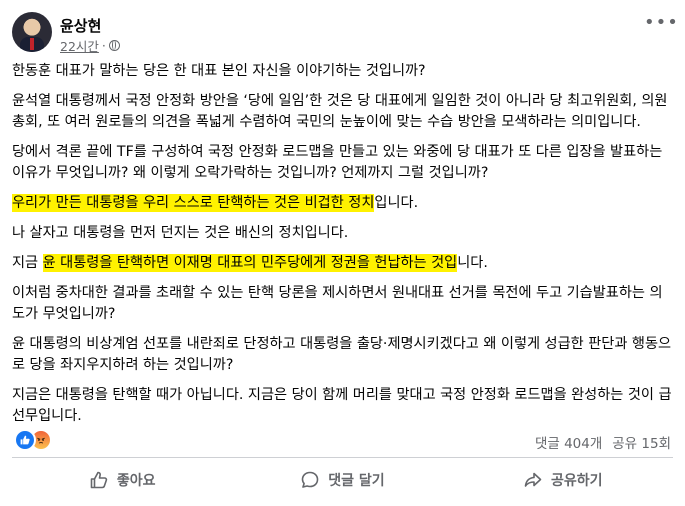 Image resolution: width=685 pixels, height=506 pixels. What do you see at coordinates (250, 263) in the screenshot?
I see `highlighted-text: 윤 대통령을 탄핵하면 이재명 대표의 민주당에게 정권을 헌납하는 것입` at bounding box center [250, 263].